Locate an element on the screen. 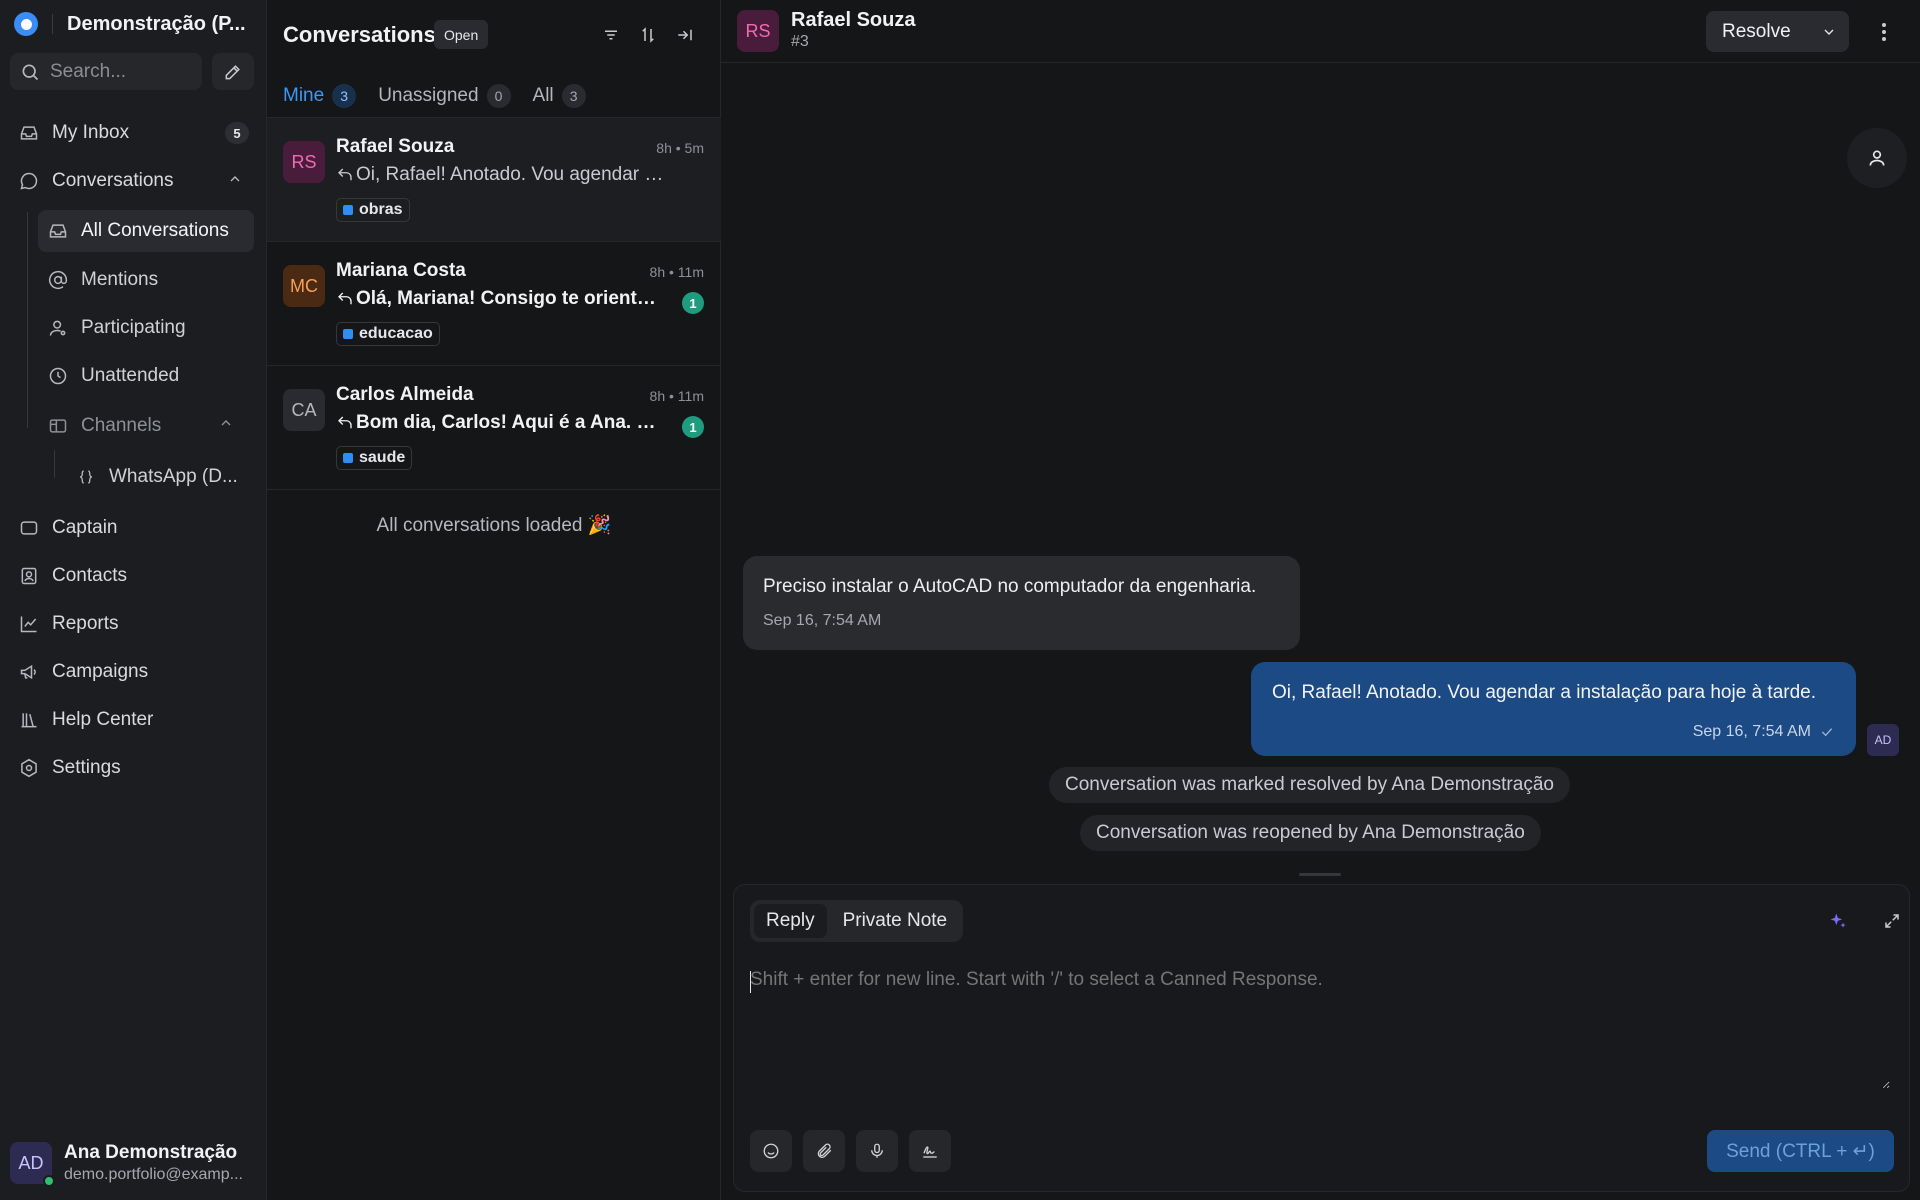 The height and width of the screenshot is (1200, 1920). tab-count: 3 is located at coordinates (344, 96).